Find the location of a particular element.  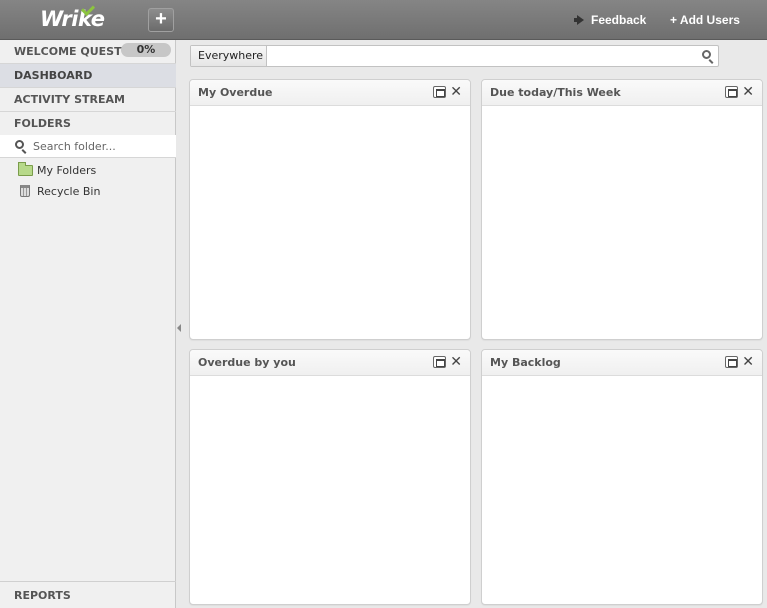

sidebar-item-dashboard: DASHBOARD is located at coordinates (88, 76).